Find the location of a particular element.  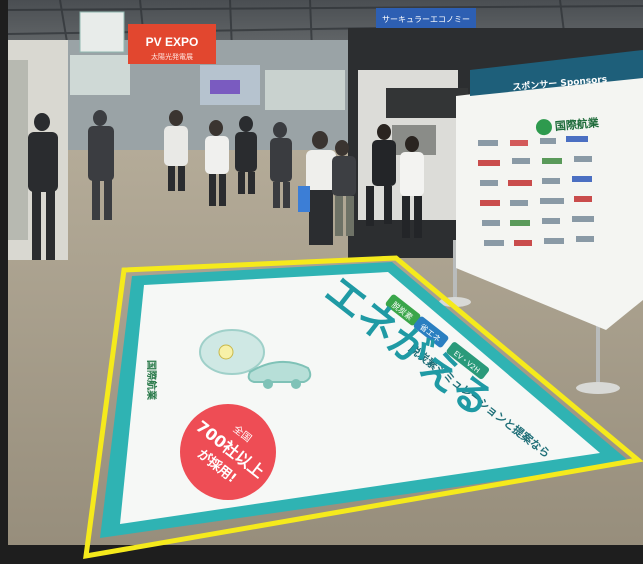

lightbulb-icon is located at coordinates (232, 352).